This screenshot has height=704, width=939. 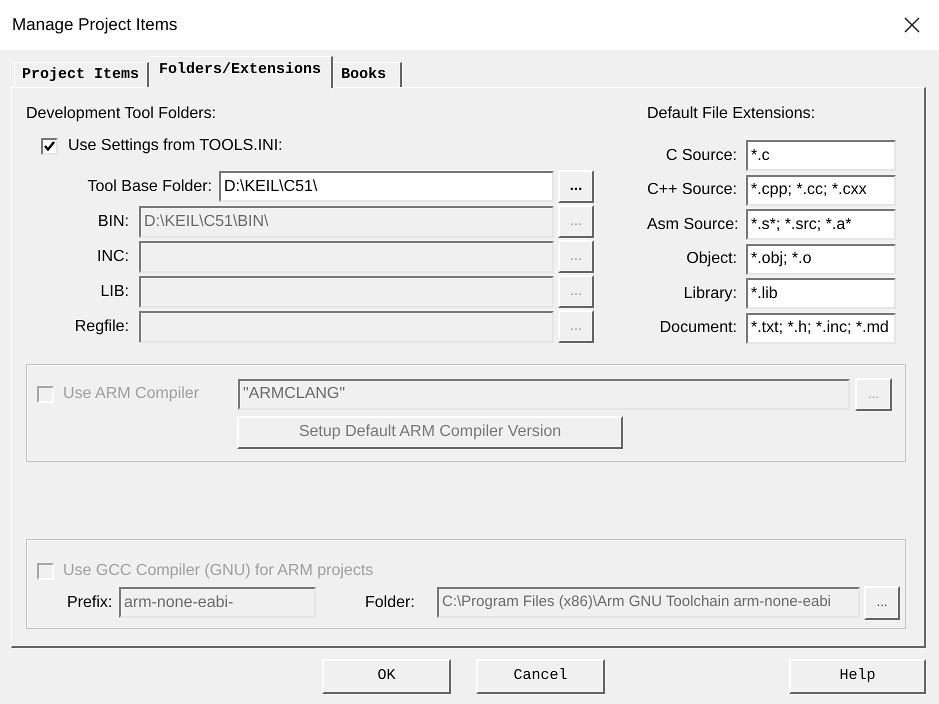 What do you see at coordinates (821, 293) in the screenshot?
I see `text-field: *.lib` at bounding box center [821, 293].